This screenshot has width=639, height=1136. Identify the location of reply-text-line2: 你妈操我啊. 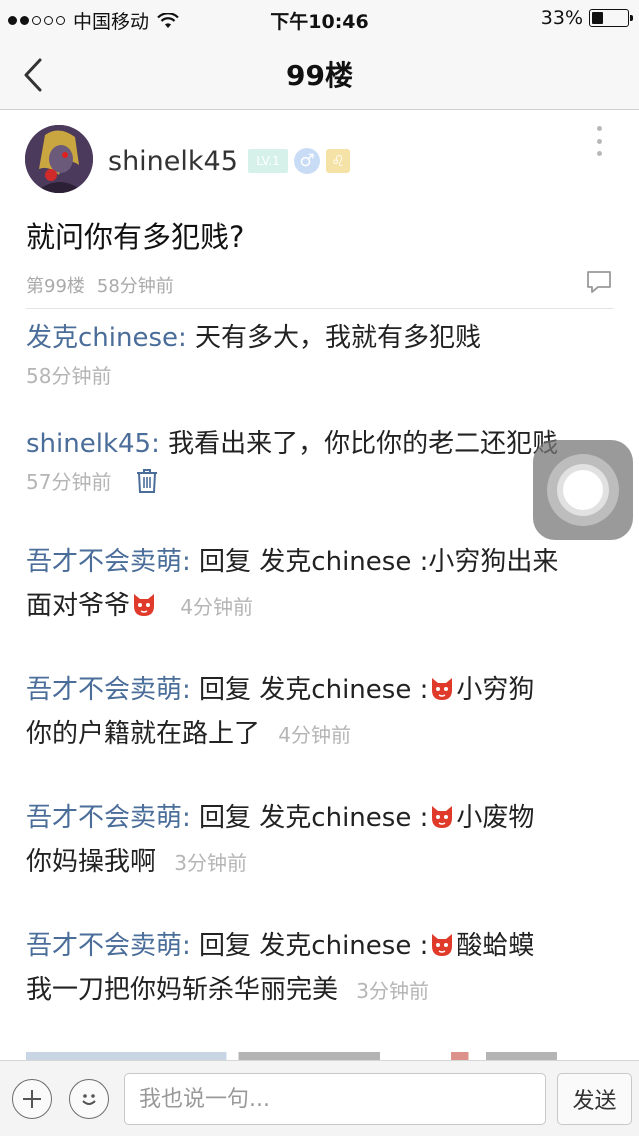
(91, 862).